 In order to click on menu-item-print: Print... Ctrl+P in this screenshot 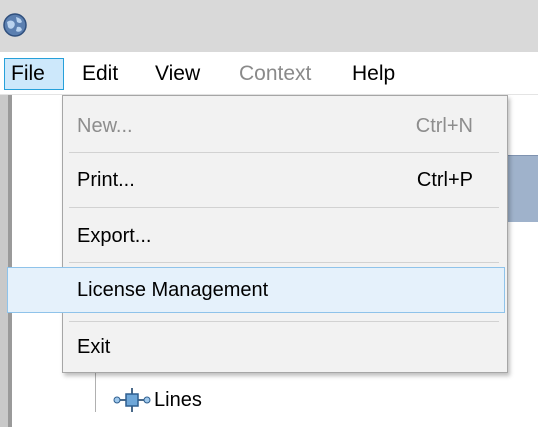, I will do `click(285, 180)`.